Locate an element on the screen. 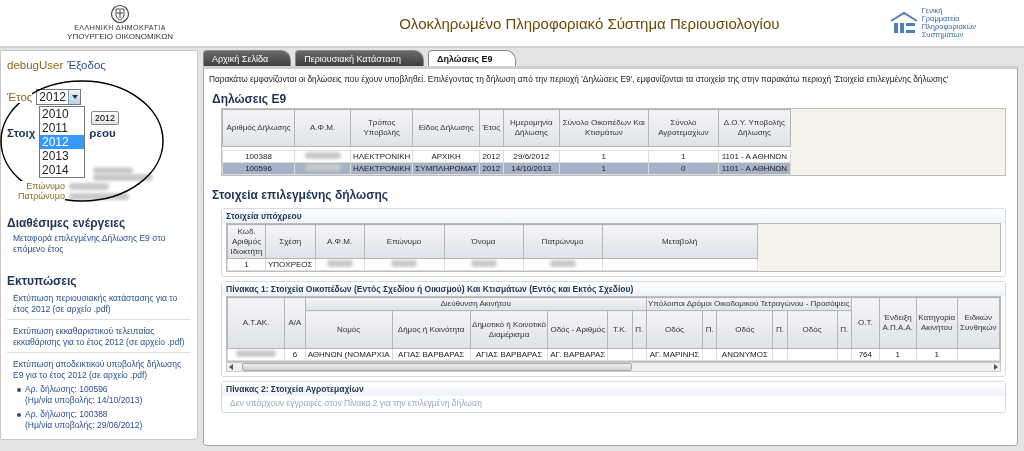 The height and width of the screenshot is (451, 1024). receipt-link: Αρ. δήλωσης: 100388 is located at coordinates (84, 414).